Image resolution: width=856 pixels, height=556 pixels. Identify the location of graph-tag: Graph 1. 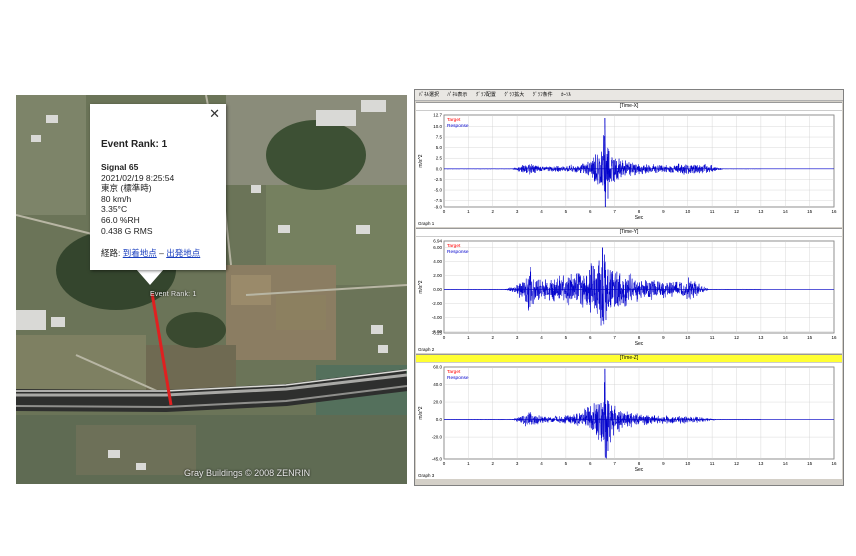
(426, 223).